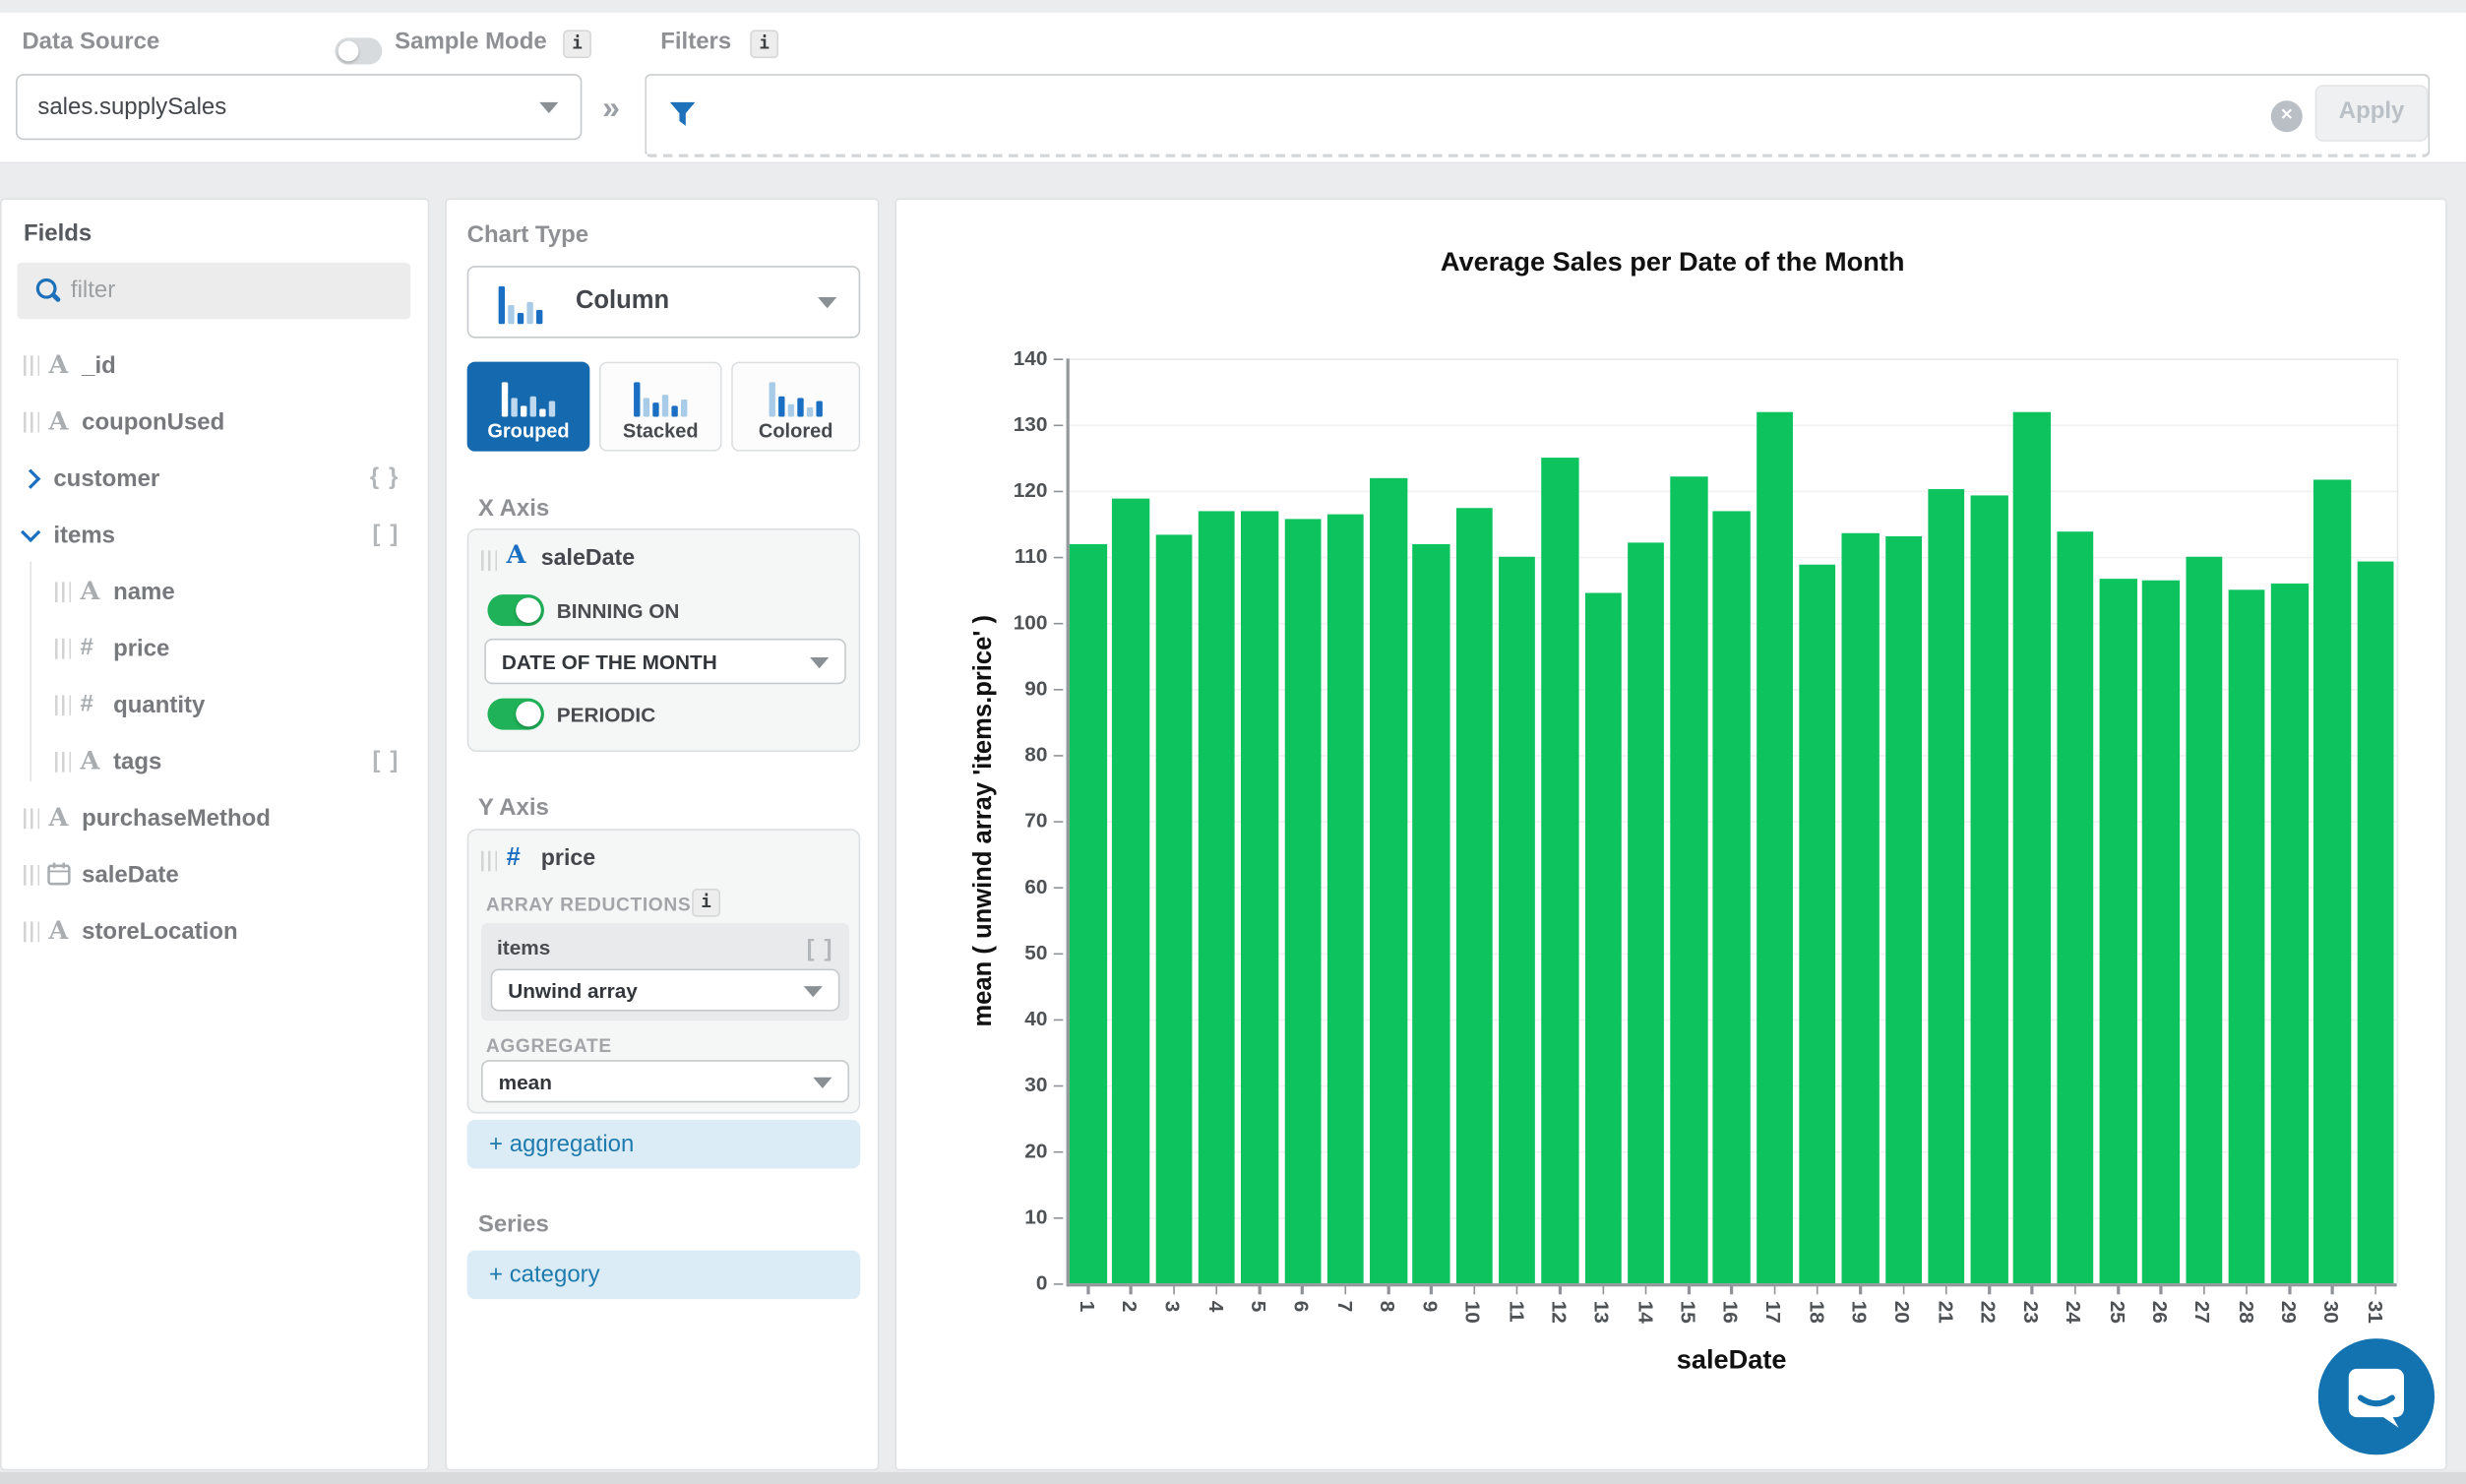  Describe the element at coordinates (2202, 1312) in the screenshot. I see `x-tick-label: 27` at that location.